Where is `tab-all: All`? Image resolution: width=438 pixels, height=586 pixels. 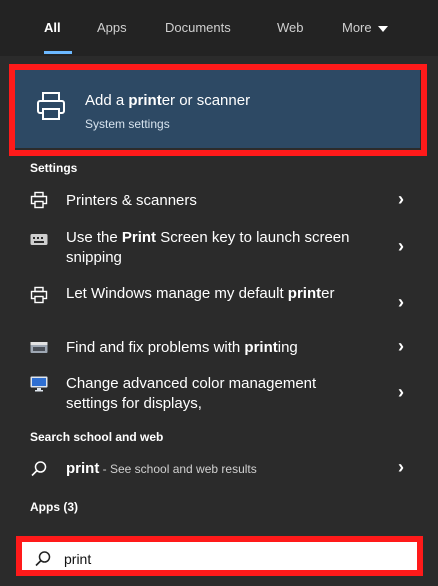
tab-all: All is located at coordinates (52, 27).